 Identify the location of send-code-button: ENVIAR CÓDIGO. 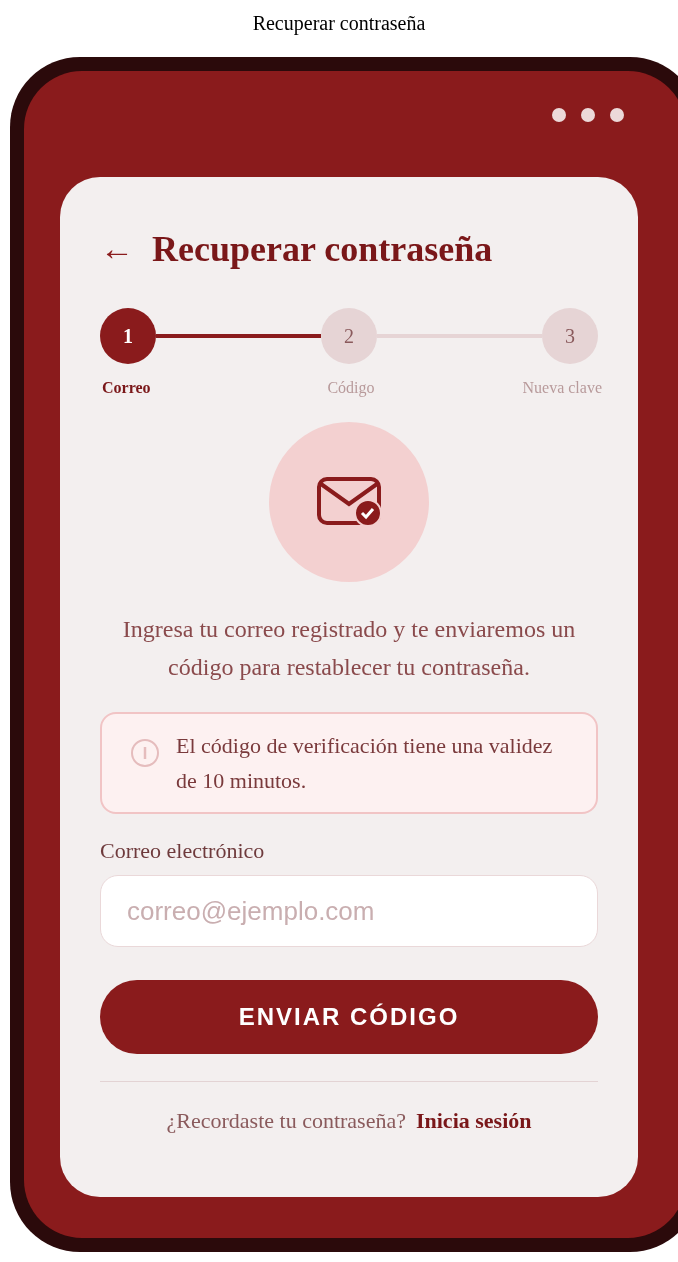
(349, 1017).